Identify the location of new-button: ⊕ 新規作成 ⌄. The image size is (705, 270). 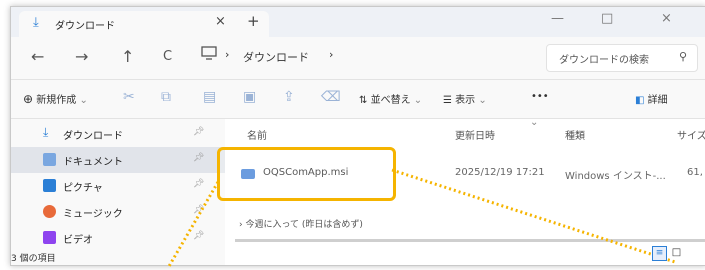
(55, 98).